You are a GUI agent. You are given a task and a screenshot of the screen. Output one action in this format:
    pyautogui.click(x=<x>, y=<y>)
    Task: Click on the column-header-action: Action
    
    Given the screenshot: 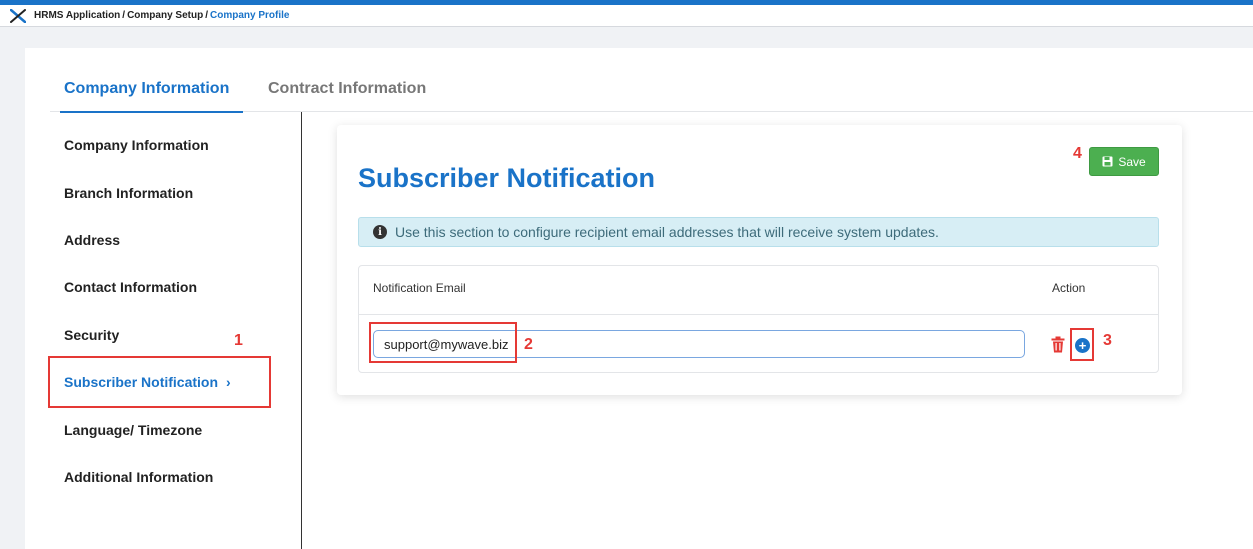 What is the action you would take?
    pyautogui.click(x=1069, y=288)
    